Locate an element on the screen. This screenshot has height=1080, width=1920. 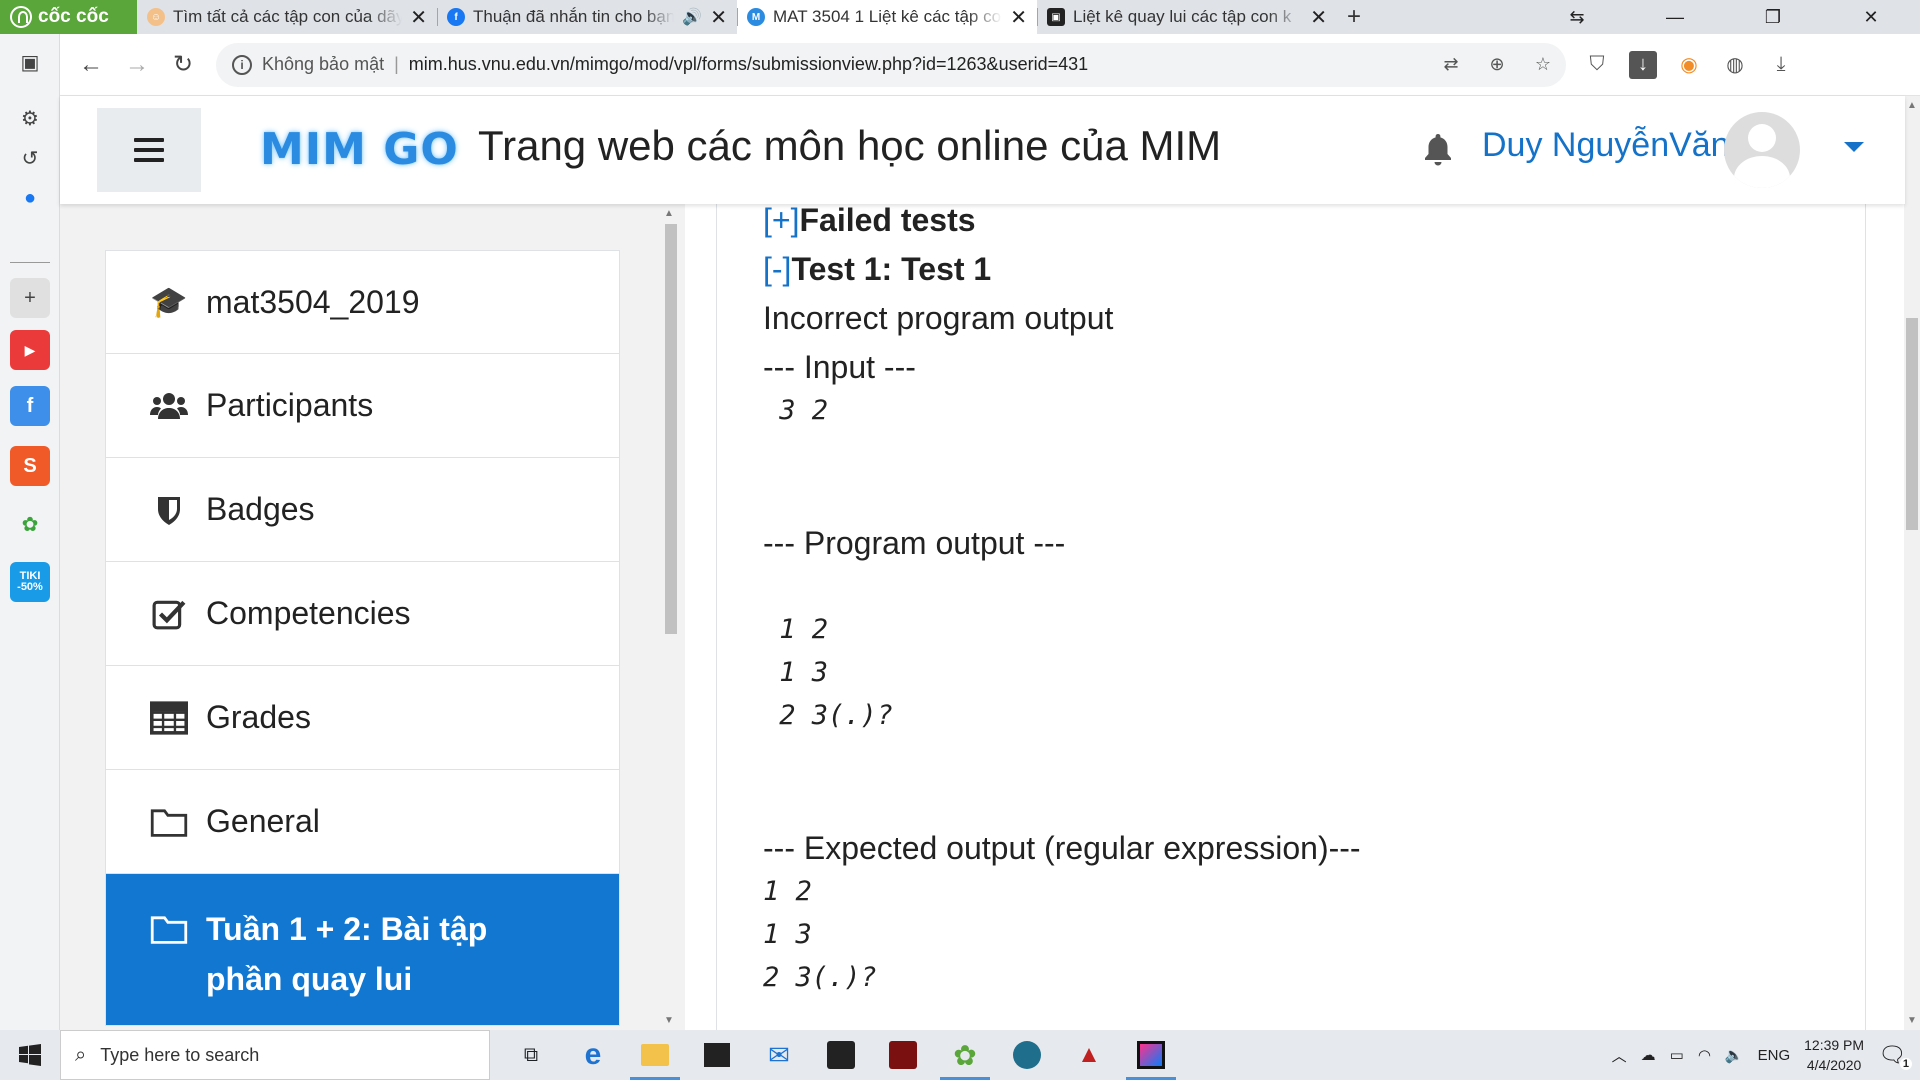
drawer-item-label: Tuần 1 + 2: Bài tập phần quay lui is located at coordinates (347, 954).